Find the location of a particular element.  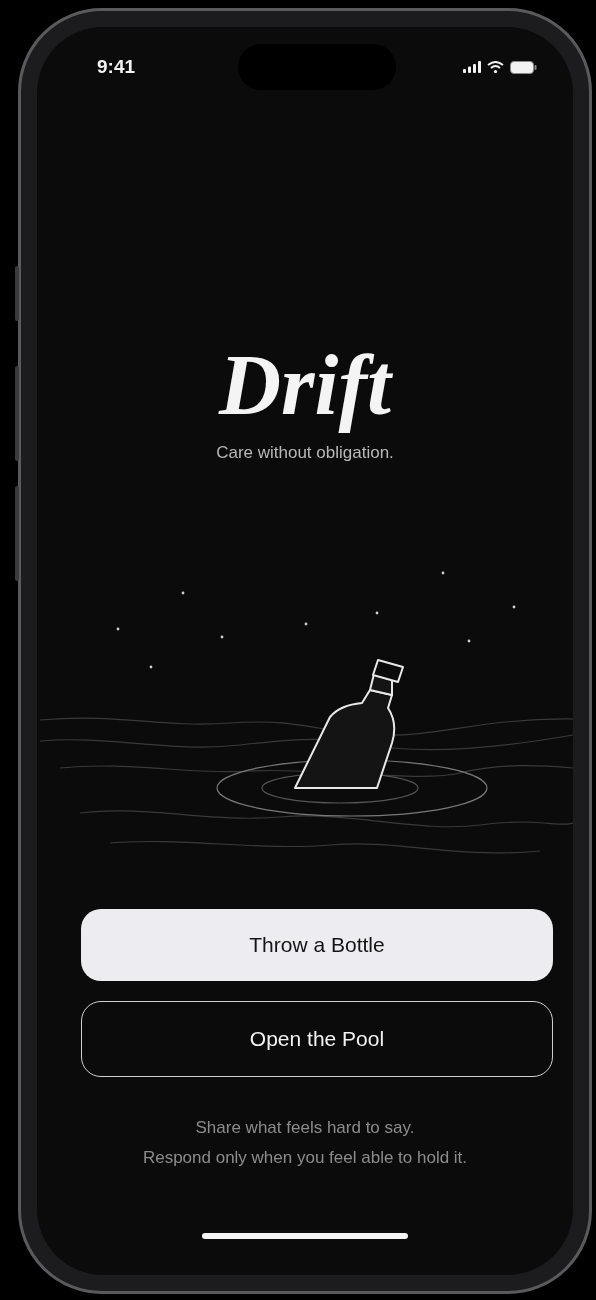

wifi-icon is located at coordinates (495, 67).